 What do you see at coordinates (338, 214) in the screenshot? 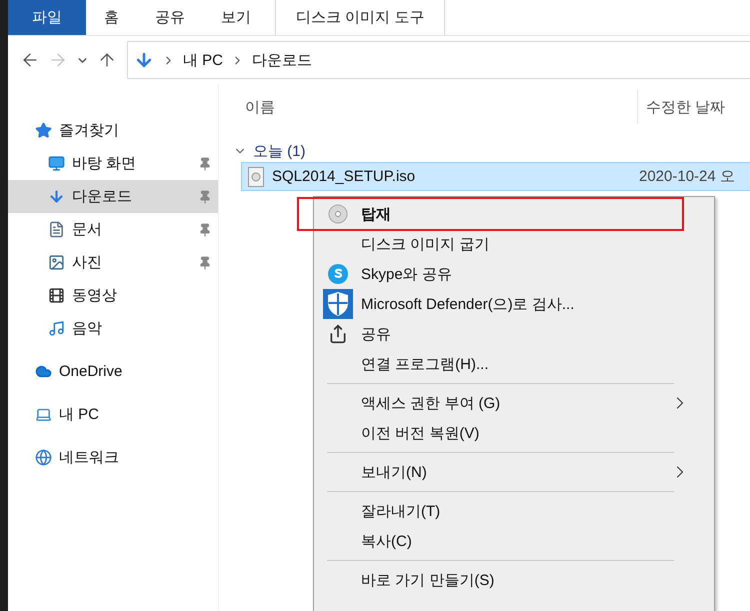
I see `disc-icon` at bounding box center [338, 214].